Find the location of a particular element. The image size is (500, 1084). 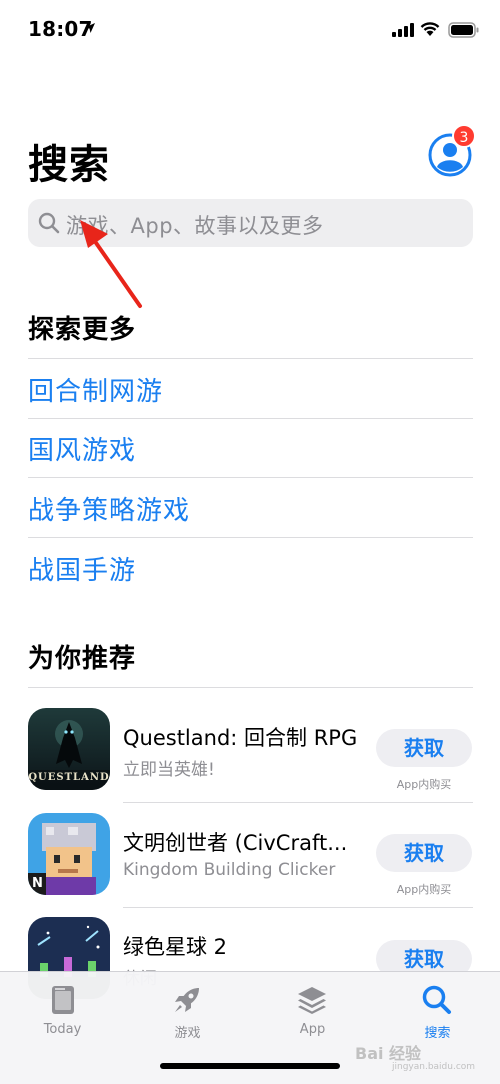

explore-title: 探索更多 is located at coordinates (82, 330).